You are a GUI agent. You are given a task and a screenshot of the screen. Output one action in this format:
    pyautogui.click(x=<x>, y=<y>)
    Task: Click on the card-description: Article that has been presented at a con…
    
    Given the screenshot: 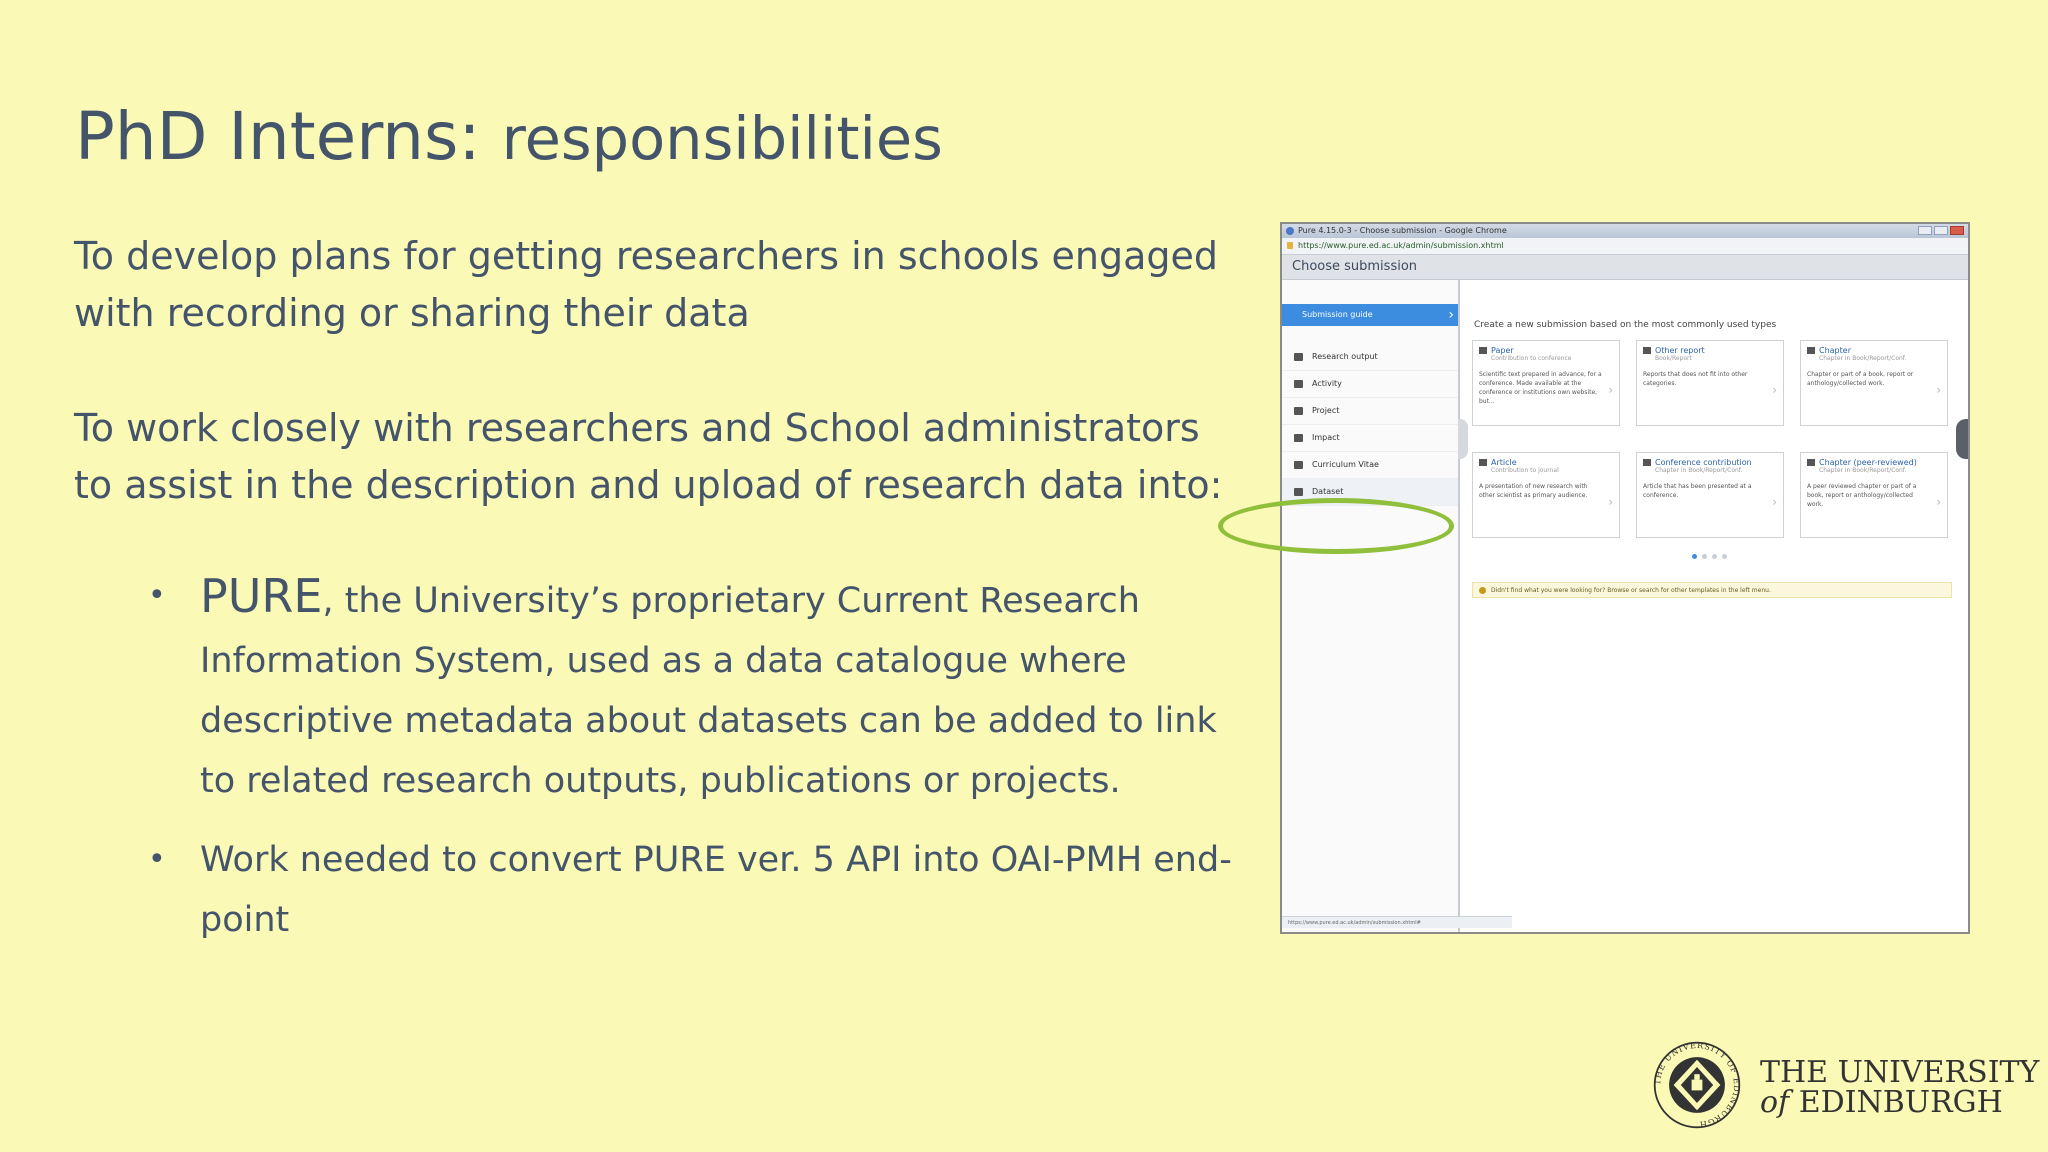 What is the action you would take?
    pyautogui.click(x=1697, y=491)
    